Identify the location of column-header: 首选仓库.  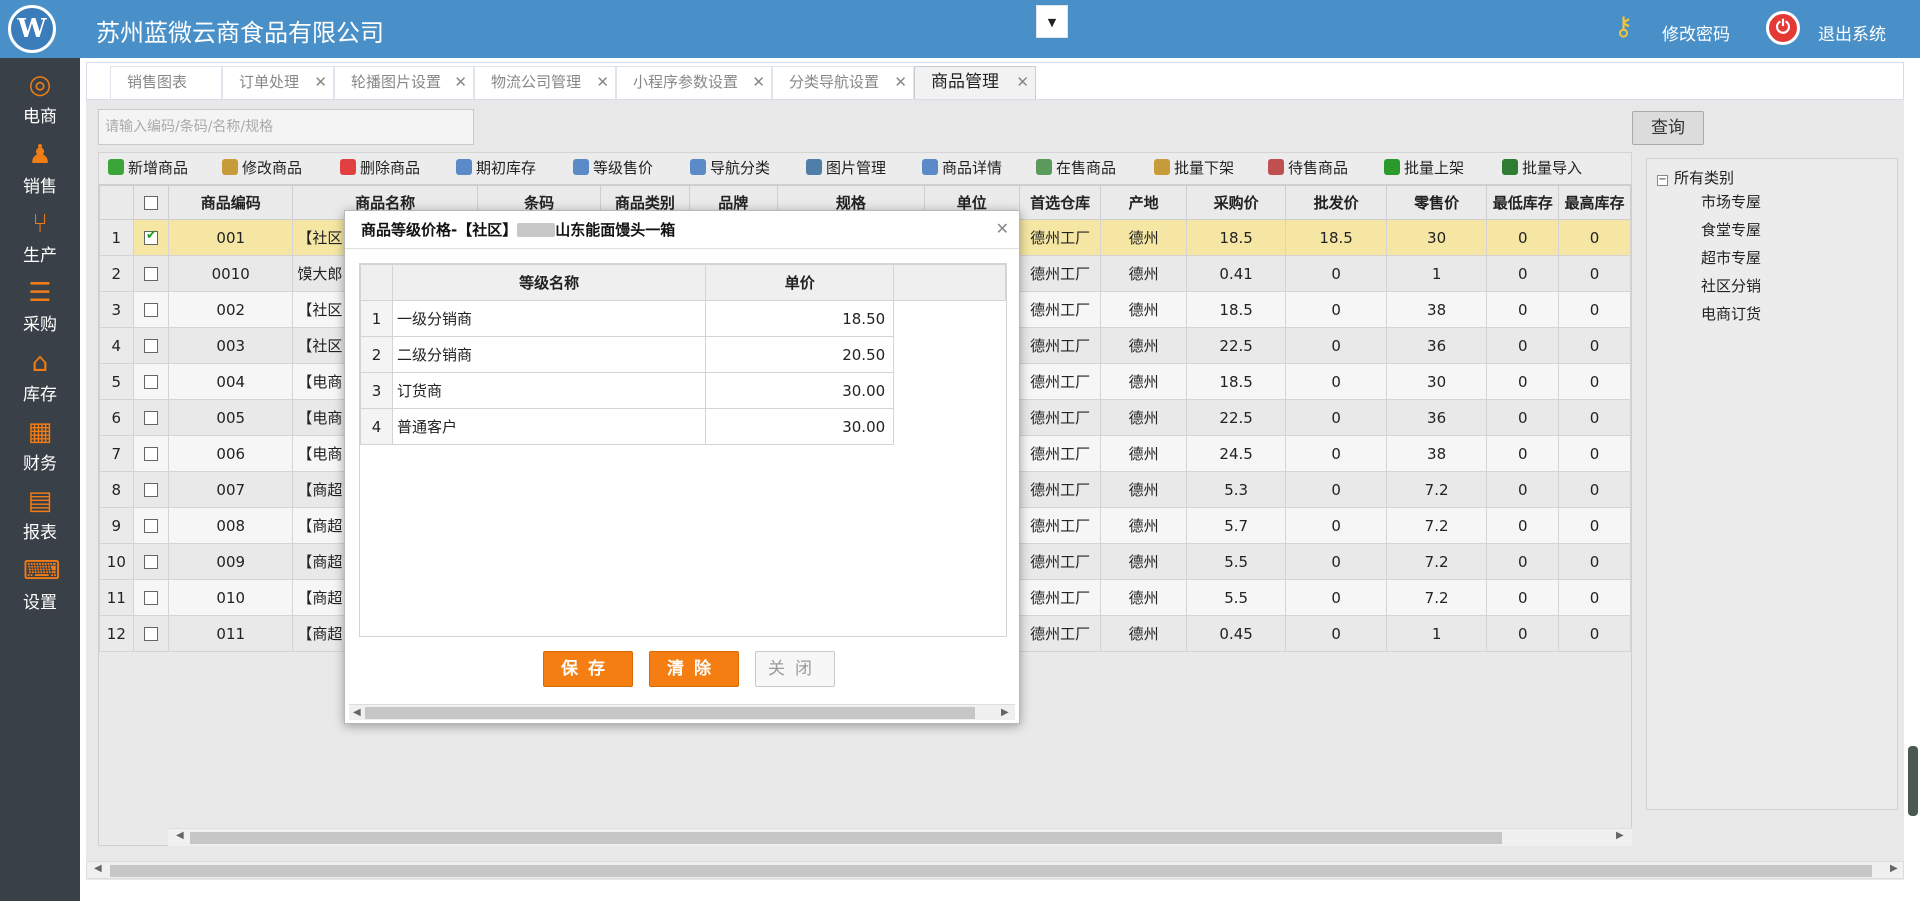
(1060, 202).